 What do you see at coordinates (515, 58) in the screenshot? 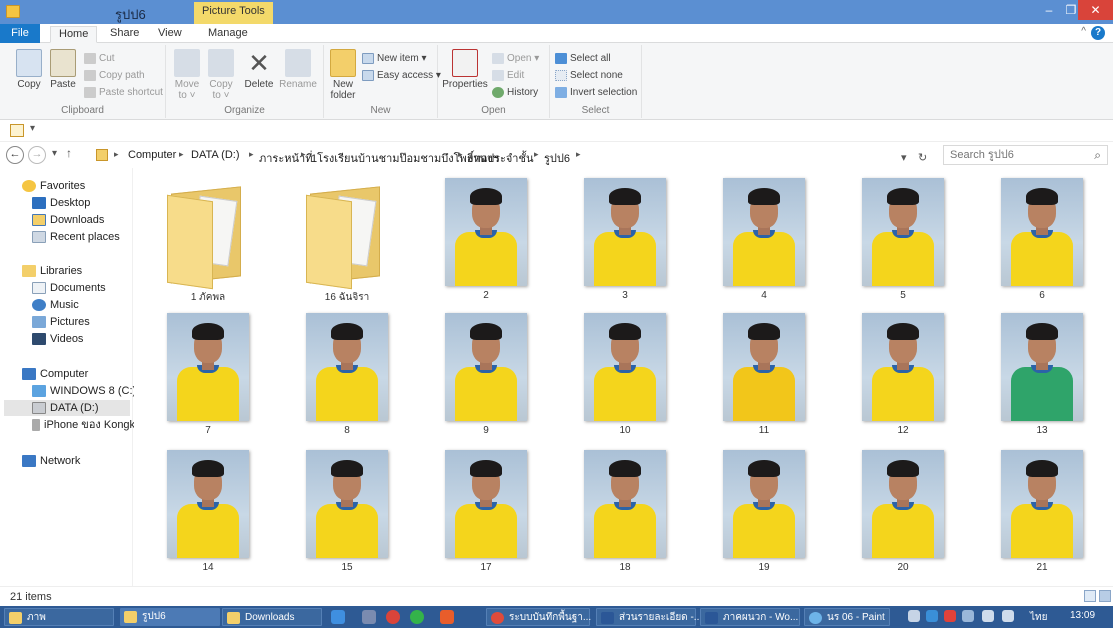
I see `open-button: Open ▾` at bounding box center [515, 58].